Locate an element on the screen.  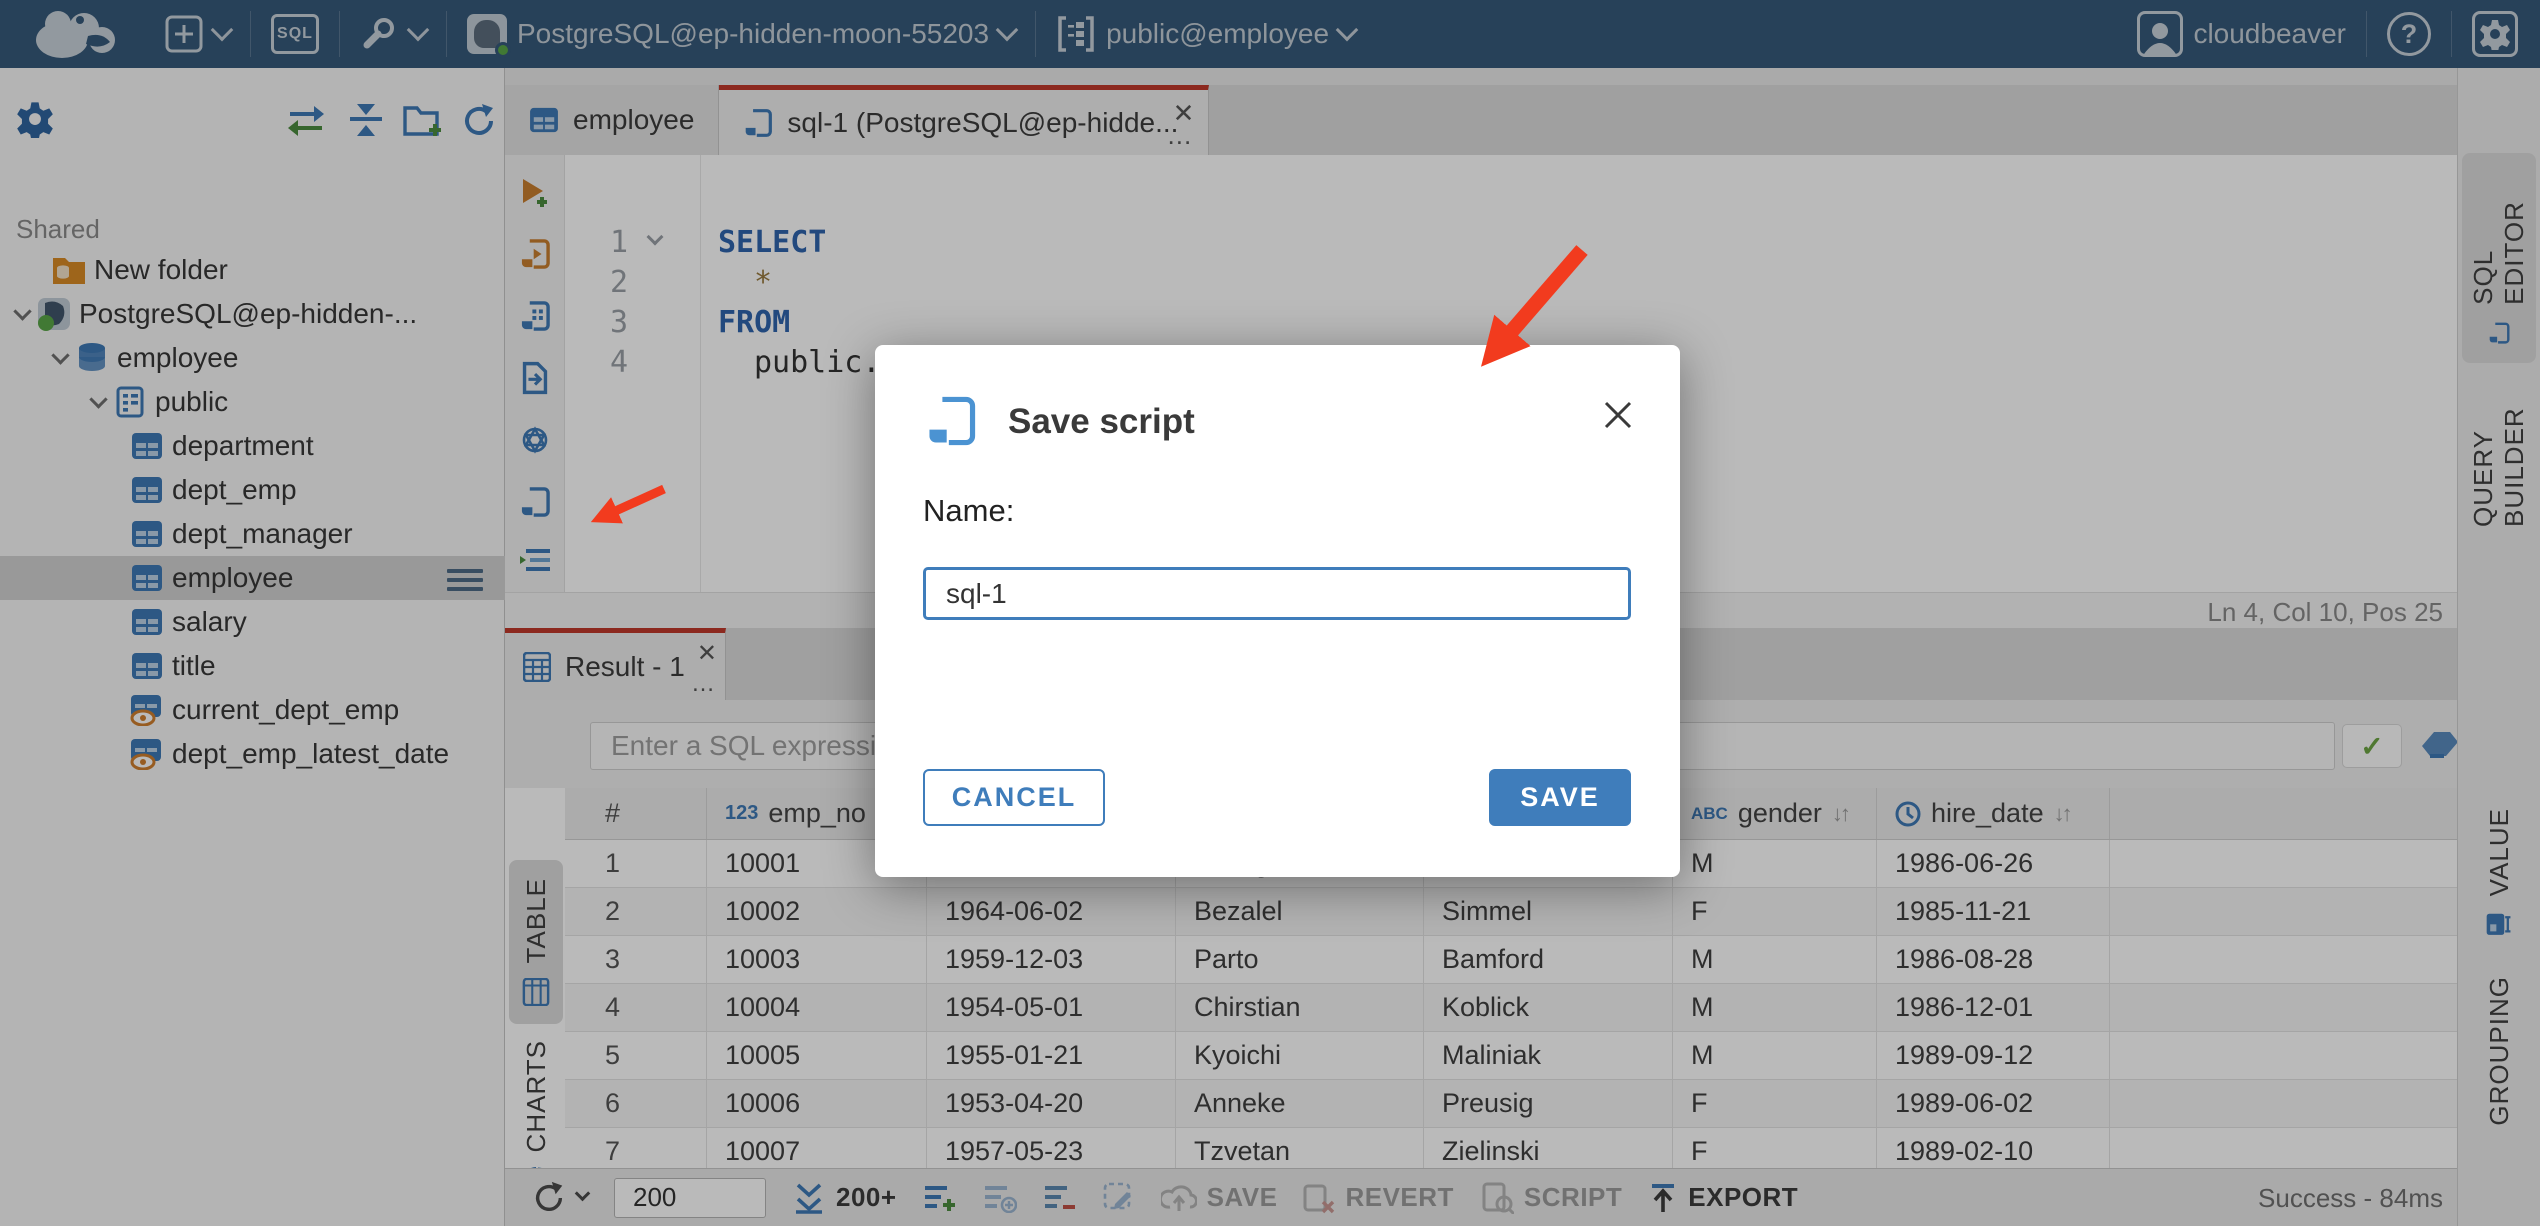
script-name-input is located at coordinates (1277, 593).